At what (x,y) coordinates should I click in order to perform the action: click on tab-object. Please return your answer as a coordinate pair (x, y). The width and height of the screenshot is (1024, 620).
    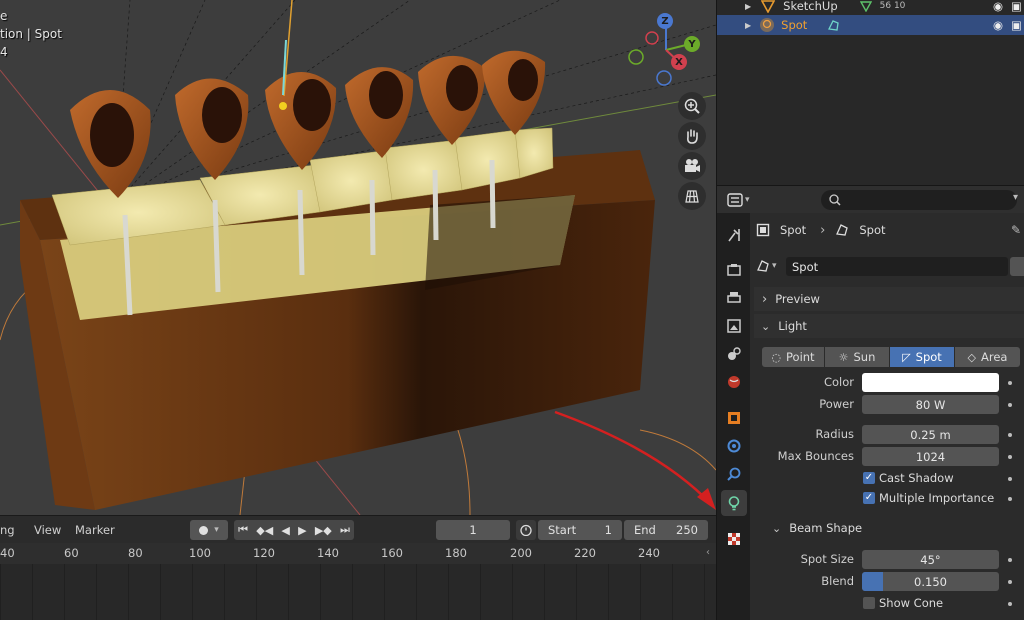
    Looking at the image, I should click on (734, 418).